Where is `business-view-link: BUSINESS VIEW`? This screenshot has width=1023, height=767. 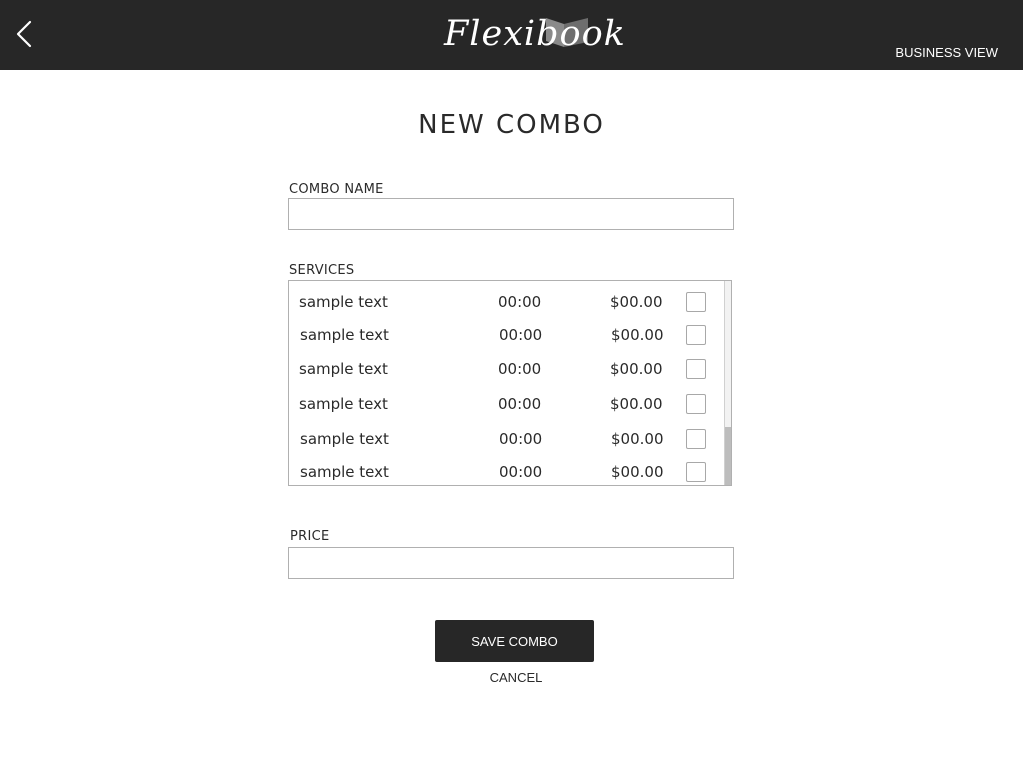
business-view-link: BUSINESS VIEW is located at coordinates (946, 52).